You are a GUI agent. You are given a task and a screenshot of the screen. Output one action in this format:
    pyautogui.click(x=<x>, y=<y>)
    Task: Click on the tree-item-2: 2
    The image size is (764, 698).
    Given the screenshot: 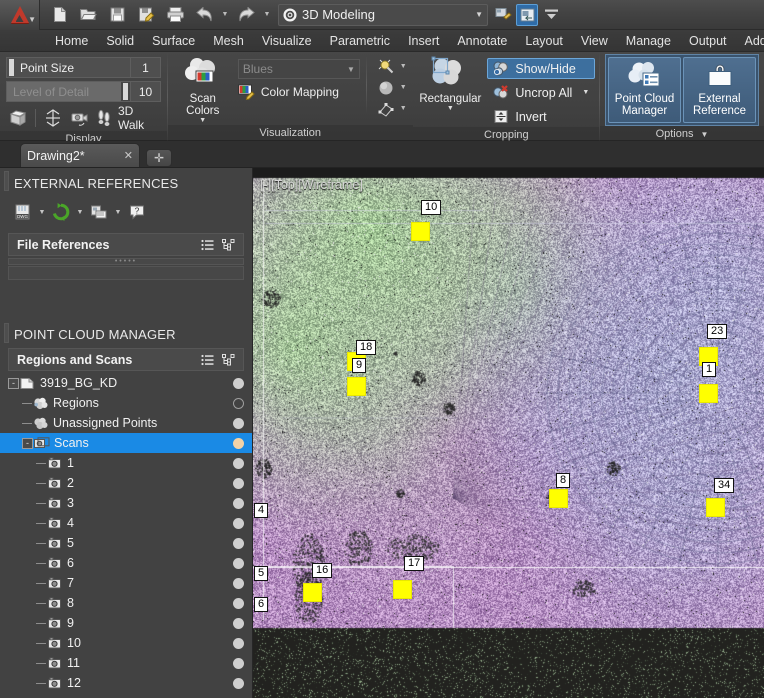 What is the action you would take?
    pyautogui.click(x=126, y=483)
    